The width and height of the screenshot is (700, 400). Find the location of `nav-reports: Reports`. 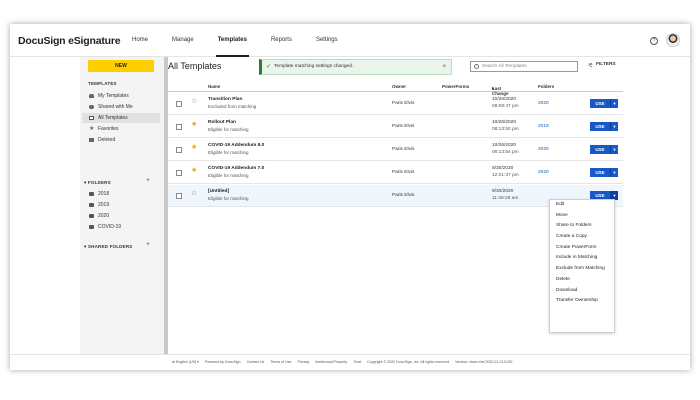

nav-reports: Reports is located at coordinates (281, 40).